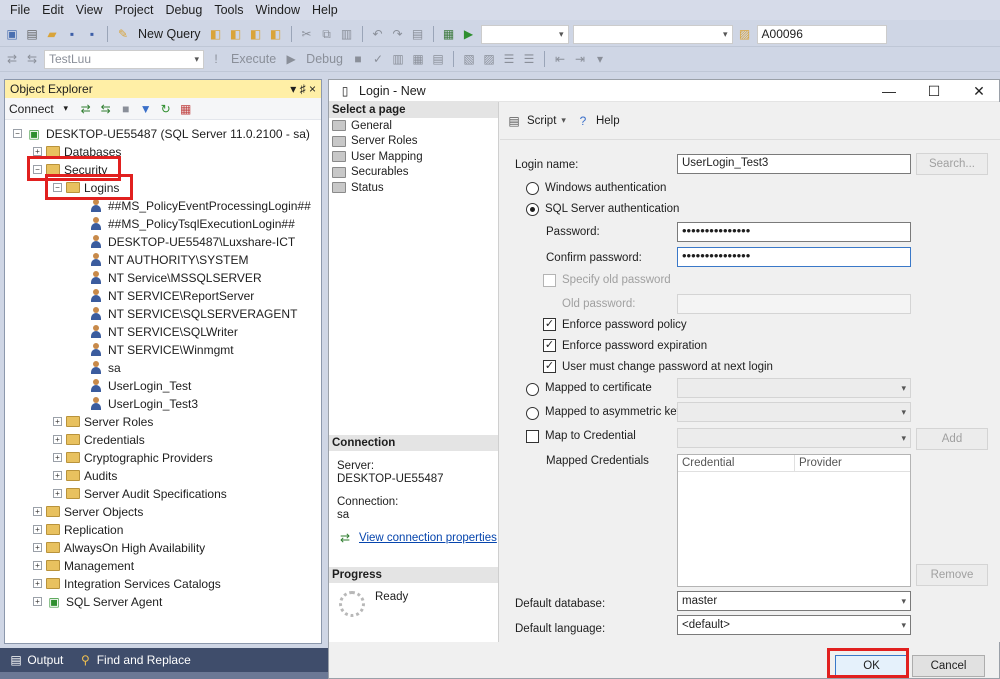  I want to click on tree-node-login: sa, so click(105, 367).